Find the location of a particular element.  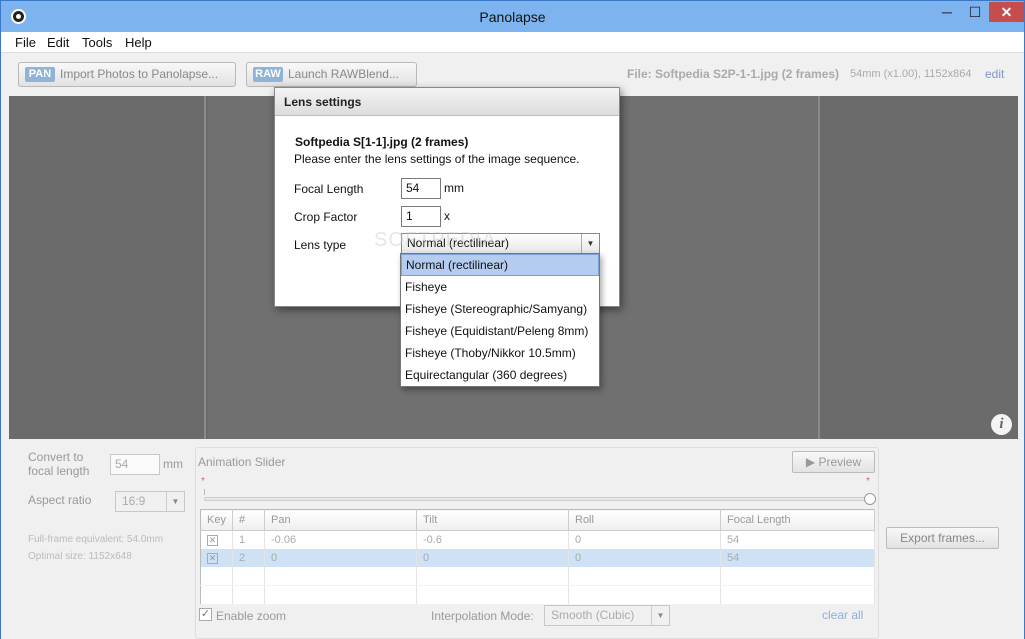

crop-factor-input: 1 is located at coordinates (421, 216).